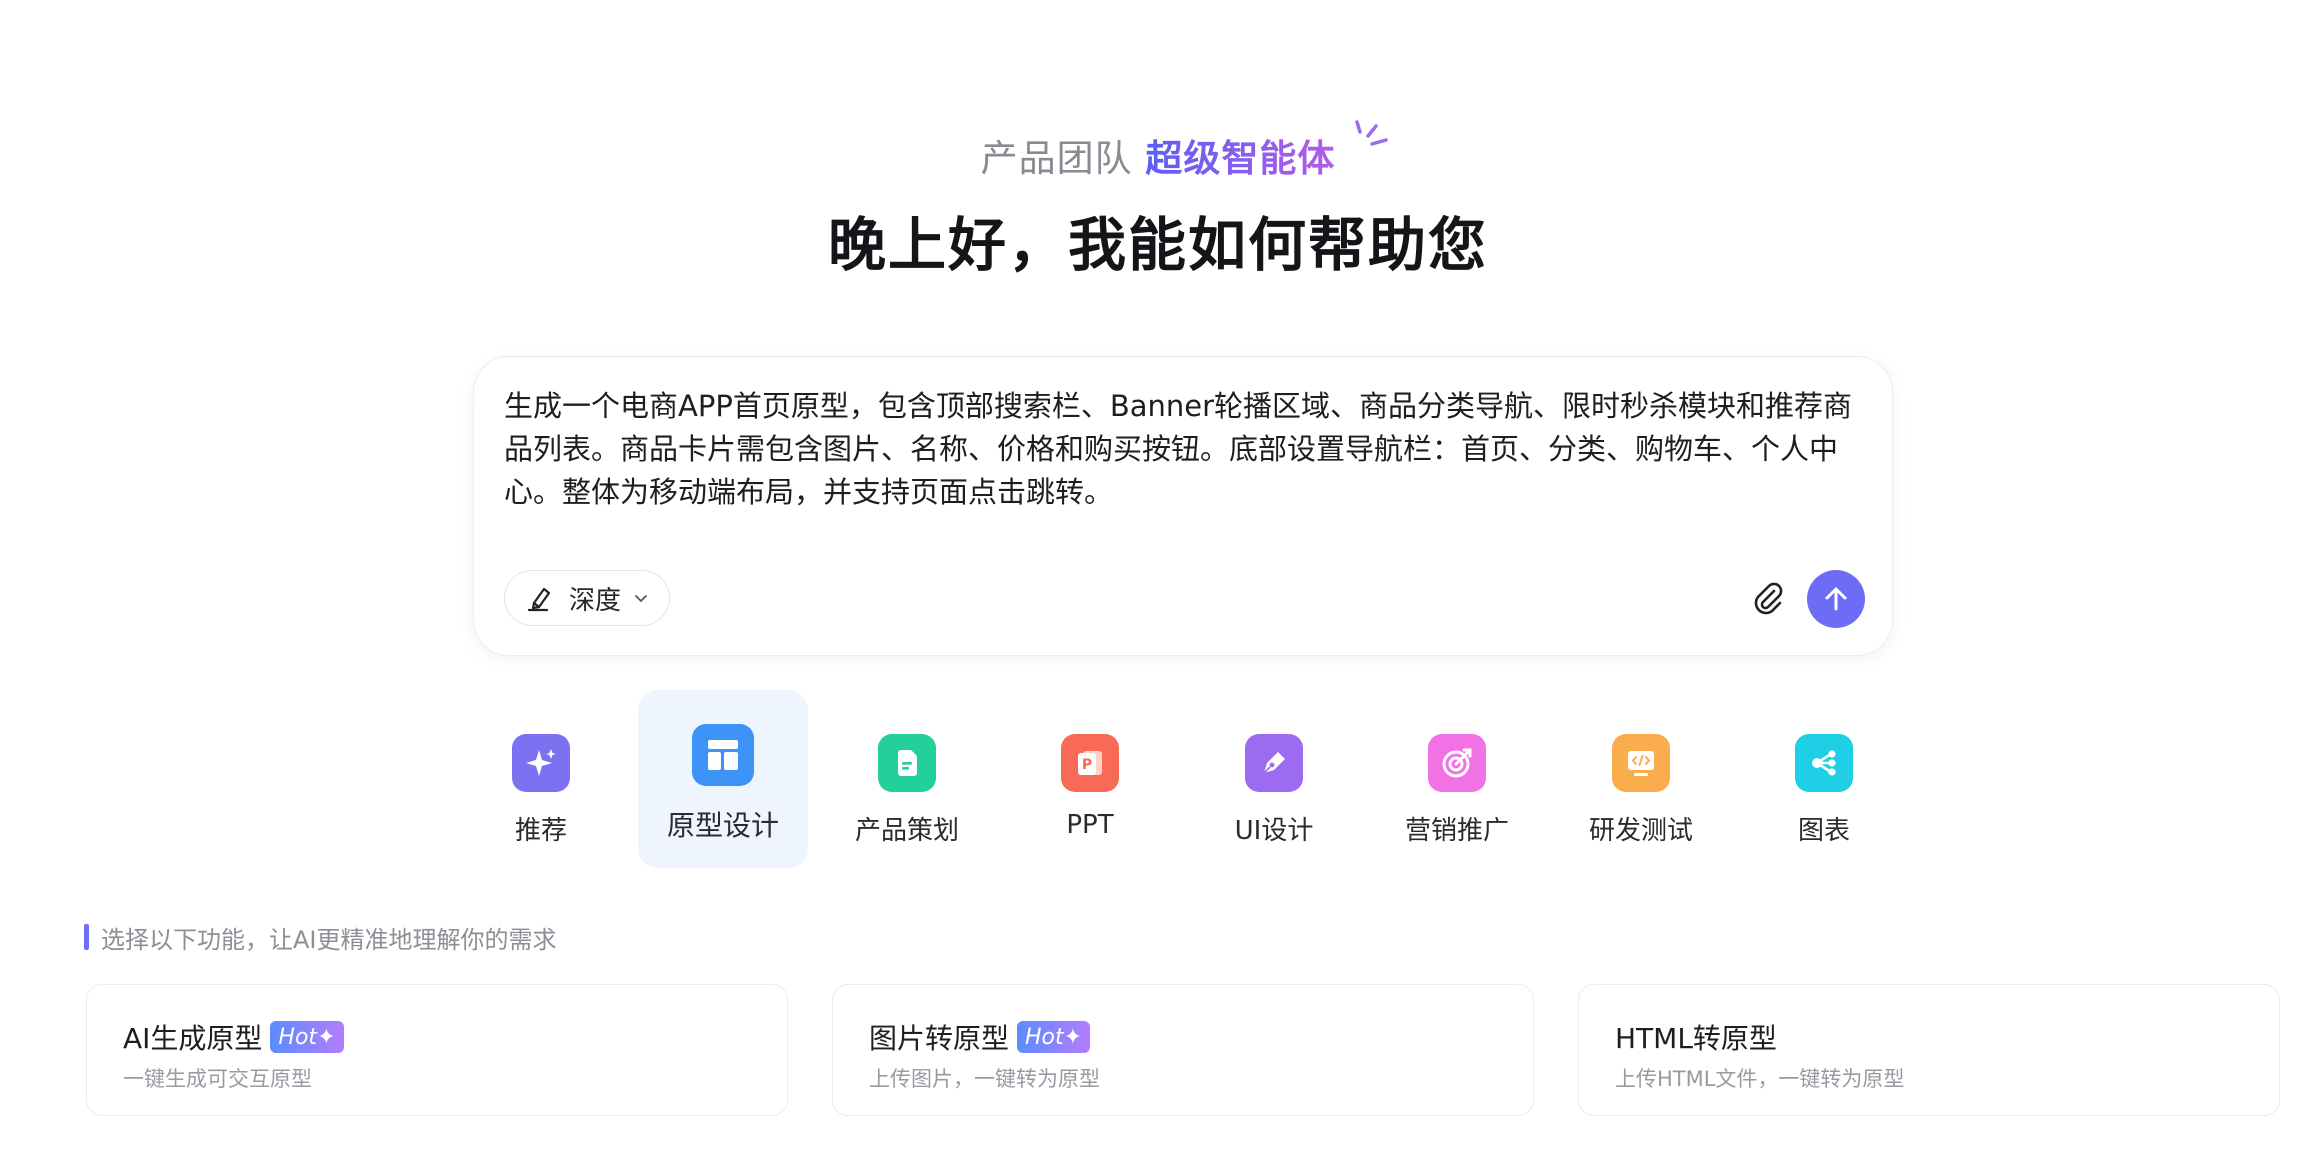 The image size is (2316, 1152). Describe the element at coordinates (329, 939) in the screenshot. I see `hint-text: 选择以下功能，让AI更精准地理解你的需求` at that location.